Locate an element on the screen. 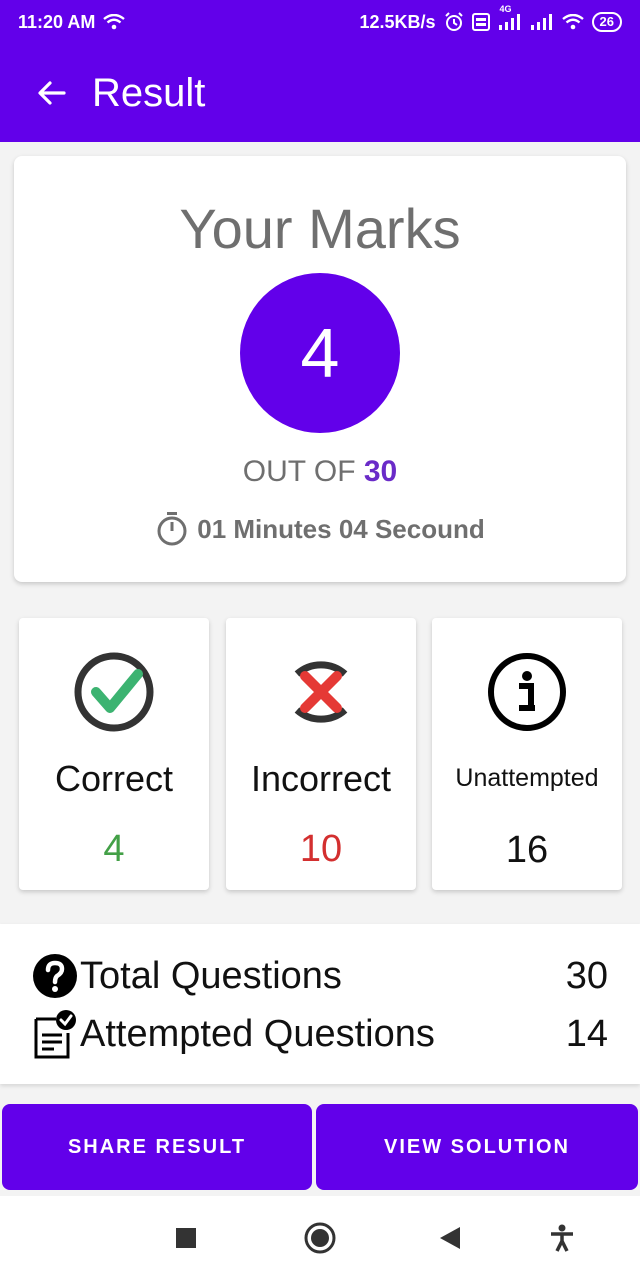 Image resolution: width=640 pixels, height=1280 pixels. incorrect-card: Incorrect 10 is located at coordinates (321, 754).